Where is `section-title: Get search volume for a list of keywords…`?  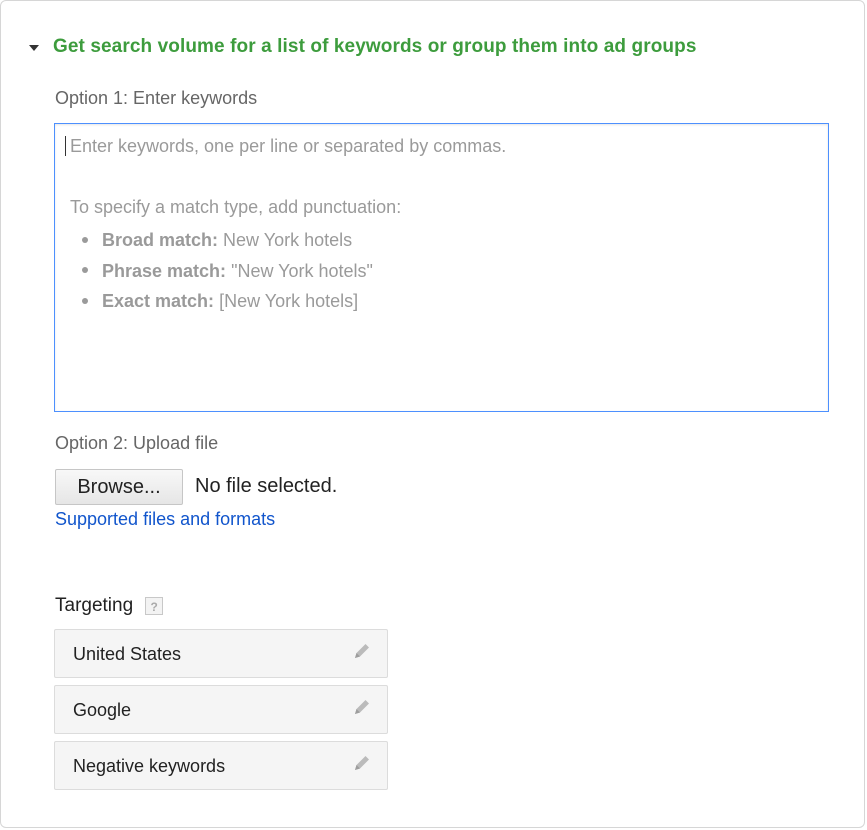 section-title: Get search volume for a list of keywords… is located at coordinates (375, 46).